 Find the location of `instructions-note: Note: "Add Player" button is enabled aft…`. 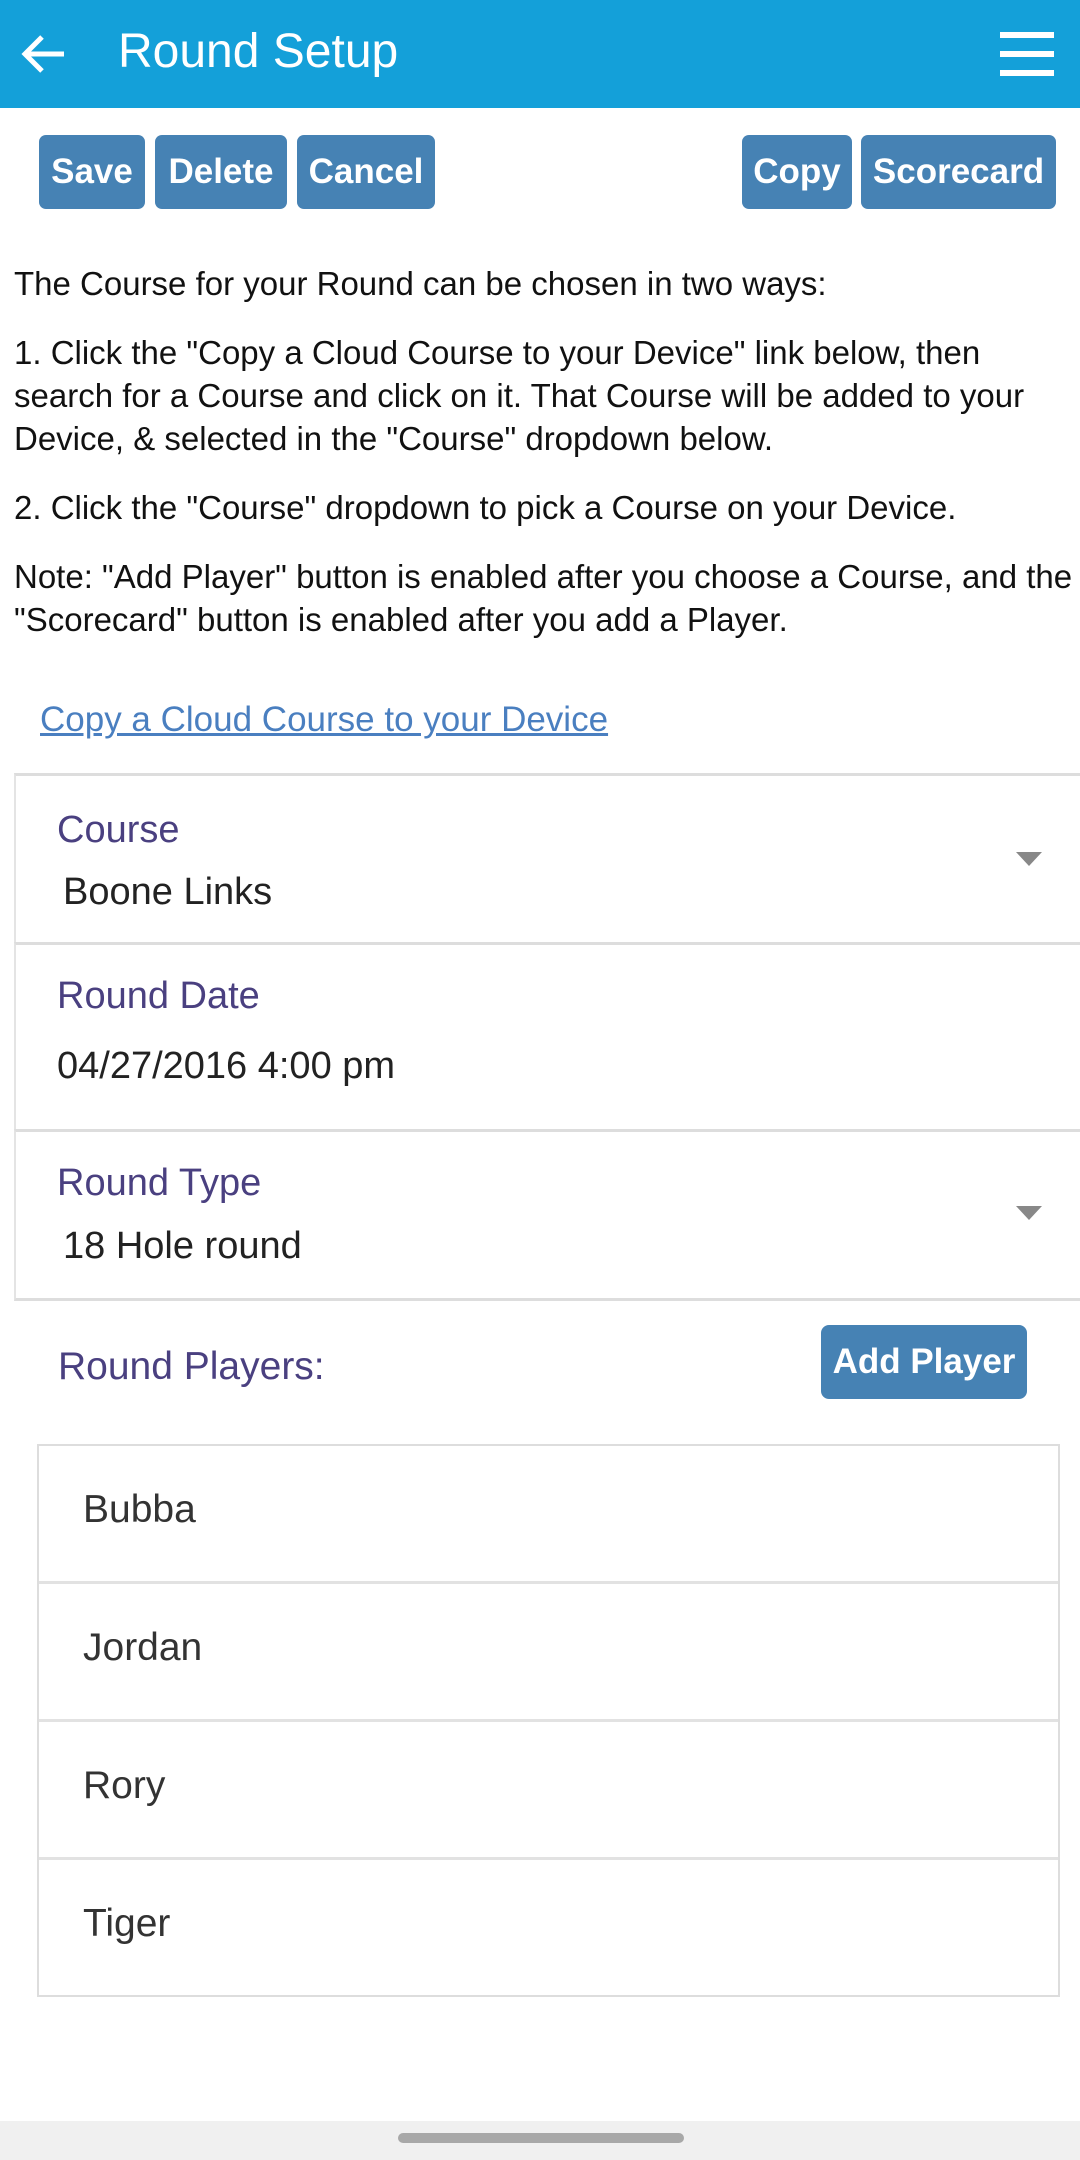

instructions-note: Note: "Add Player" button is enabled aft… is located at coordinates (543, 598).